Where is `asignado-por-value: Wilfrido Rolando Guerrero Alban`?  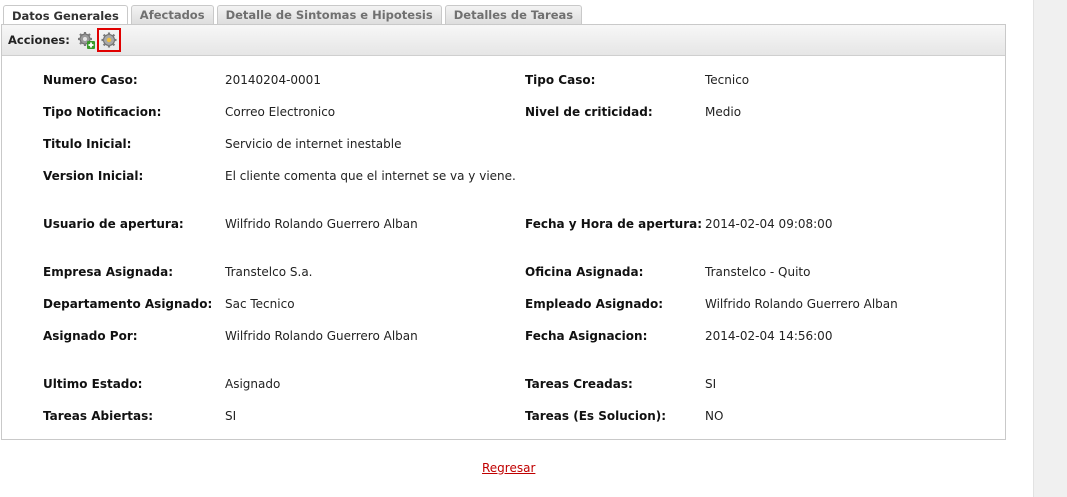 asignado-por-value: Wilfrido Rolando Guerrero Alban is located at coordinates (321, 336).